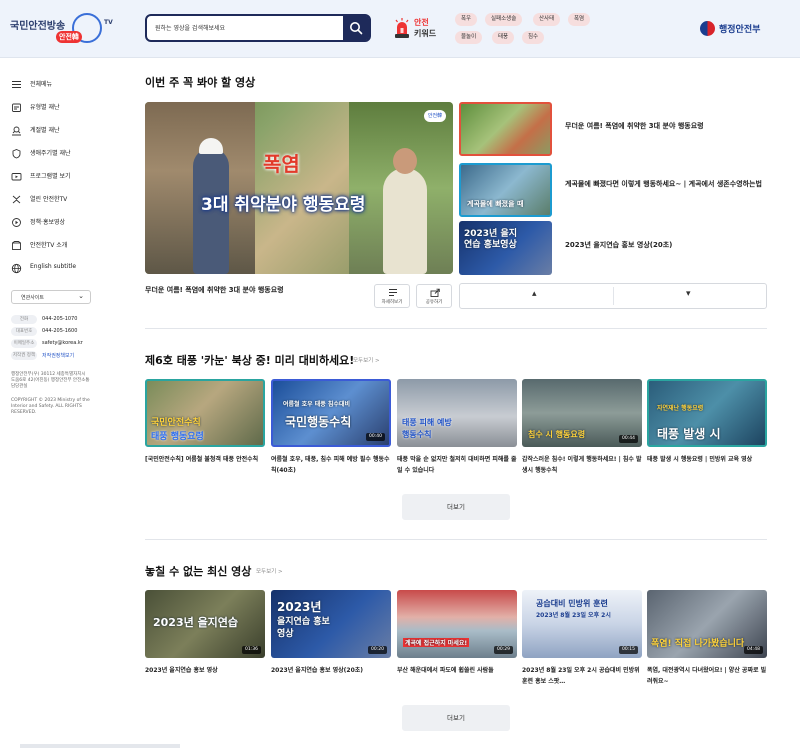  I want to click on taegeuk-icon, so click(707, 28).